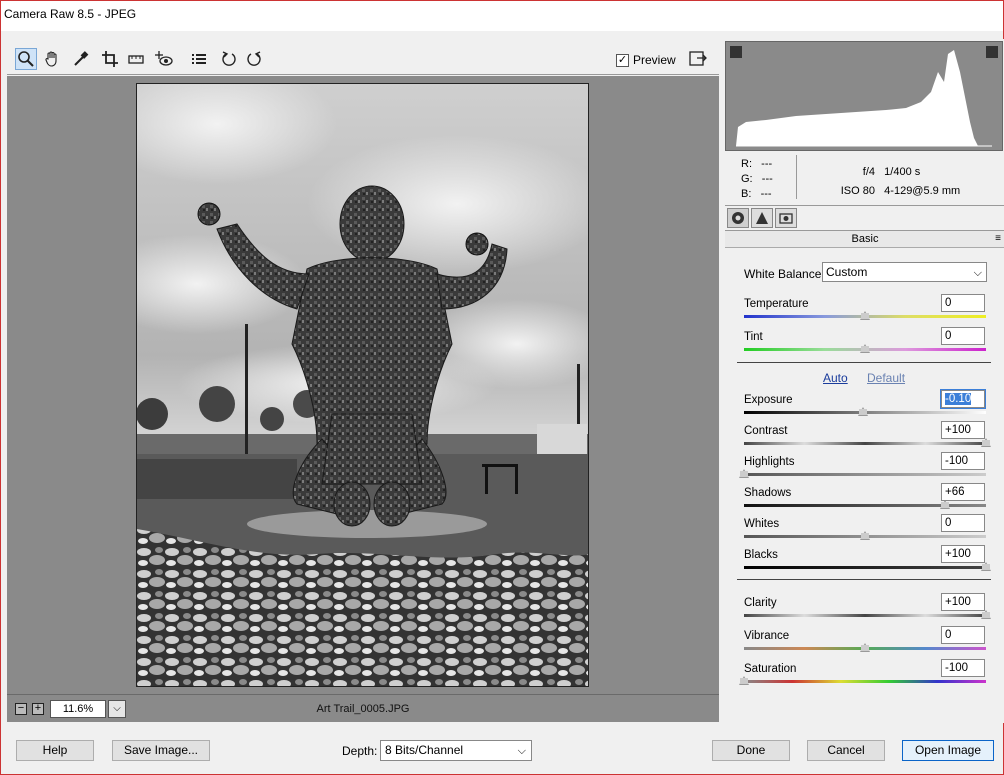  What do you see at coordinates (863, 676) in the screenshot?
I see `slider-saturation: Saturation -100` at bounding box center [863, 676].